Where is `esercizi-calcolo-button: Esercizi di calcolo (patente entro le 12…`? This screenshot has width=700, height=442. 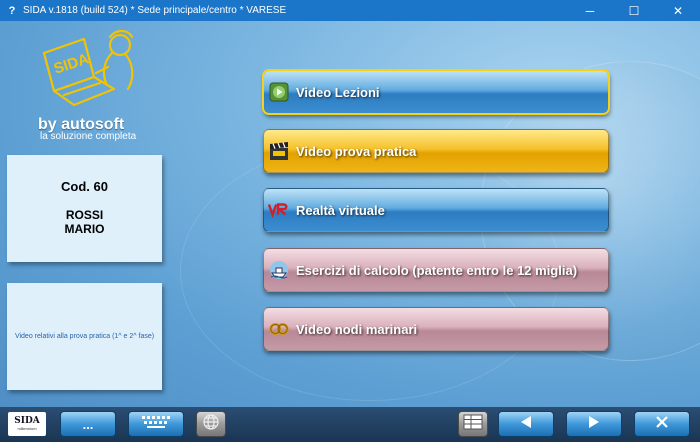
esercizi-calcolo-button: Esercizi di calcolo (patente entro le 12… is located at coordinates (436, 270).